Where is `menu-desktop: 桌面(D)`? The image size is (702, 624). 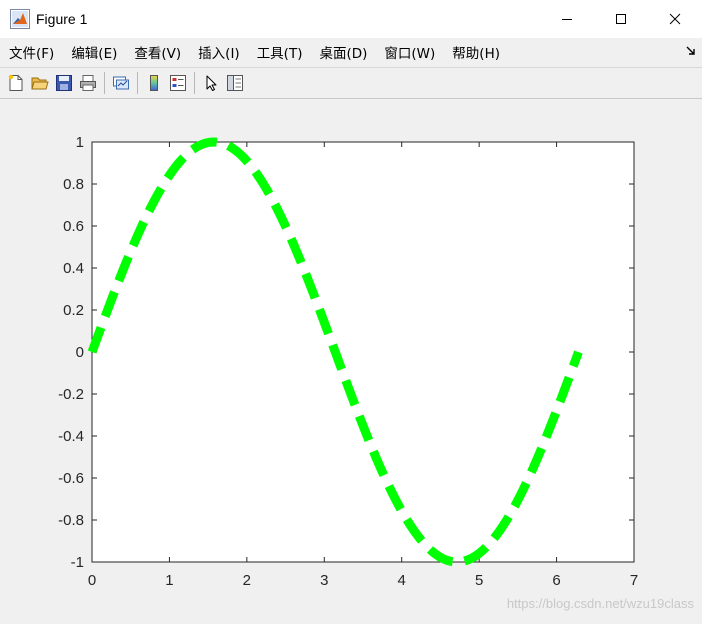
menu-desktop: 桌面(D) is located at coordinates (343, 52).